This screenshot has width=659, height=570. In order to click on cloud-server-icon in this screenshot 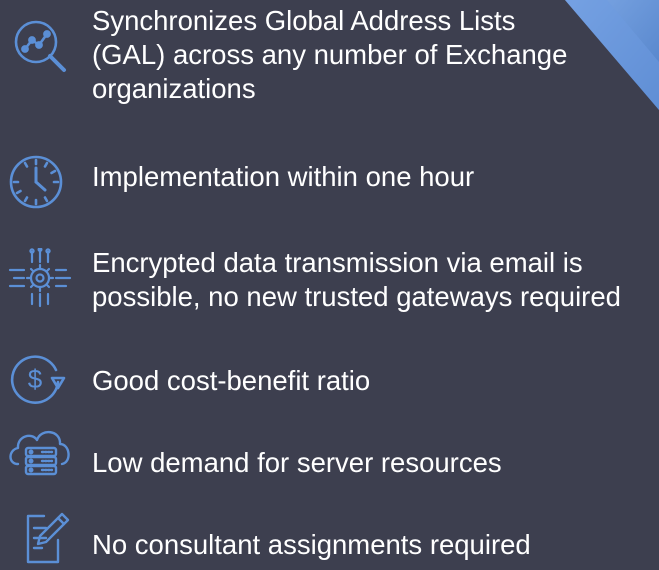, I will do `click(42, 450)`.